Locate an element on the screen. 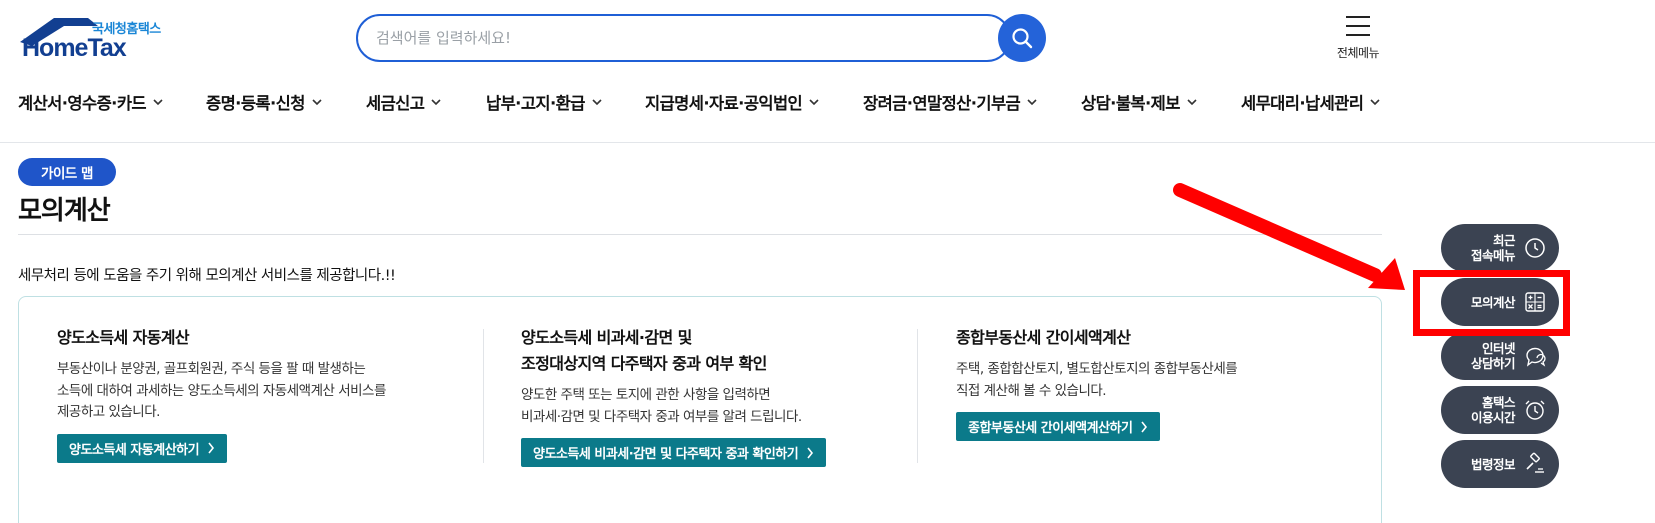 This screenshot has height=523, width=1655. nav-item-invoice: 계산서·영수증·카드 is located at coordinates (90, 102).